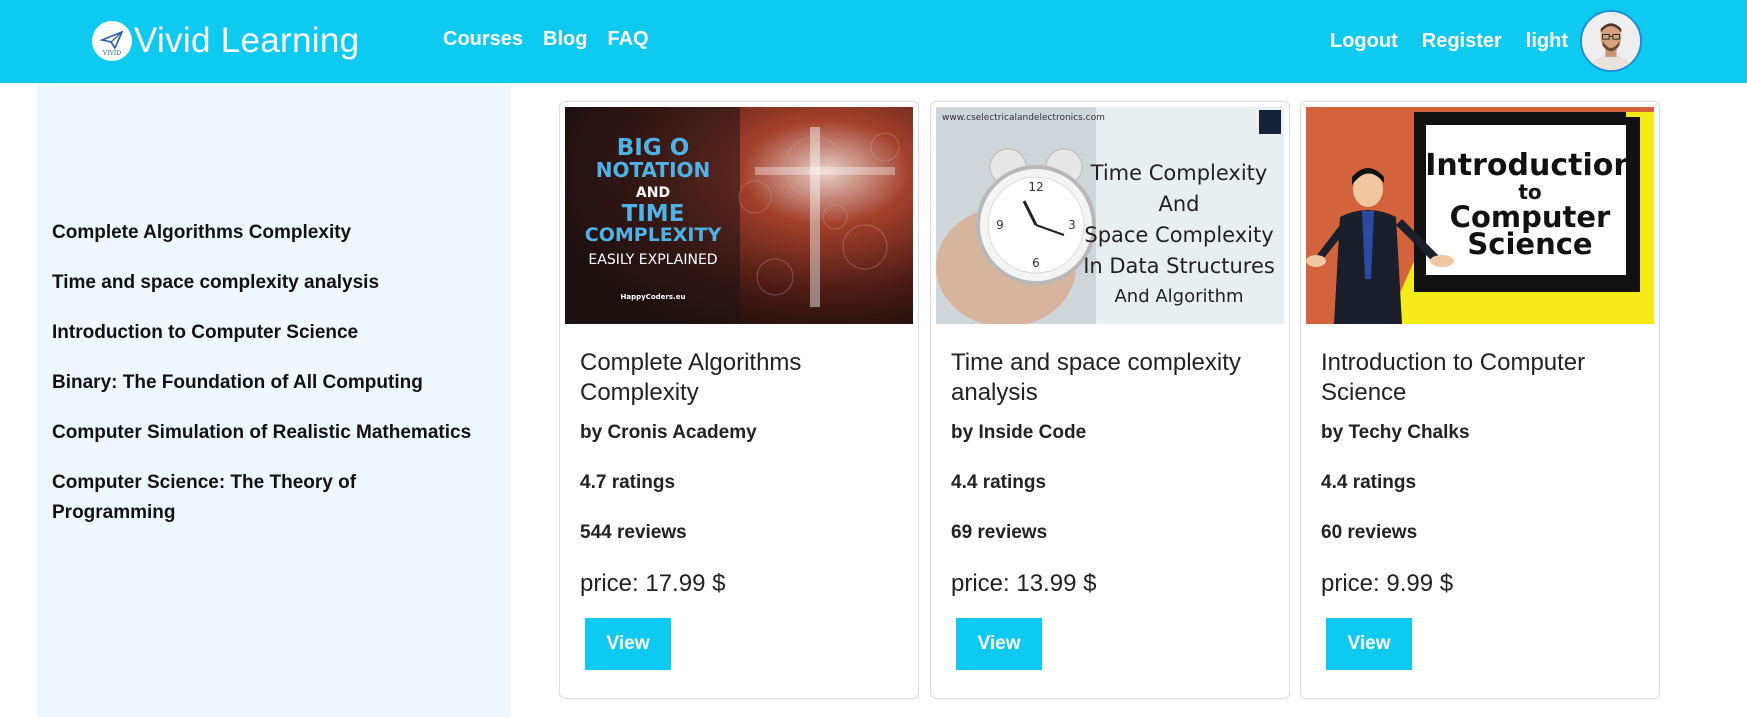 This screenshot has height=717, width=1747. Describe the element at coordinates (1096, 377) in the screenshot. I see `course-title: Time and space complexity analysis` at that location.